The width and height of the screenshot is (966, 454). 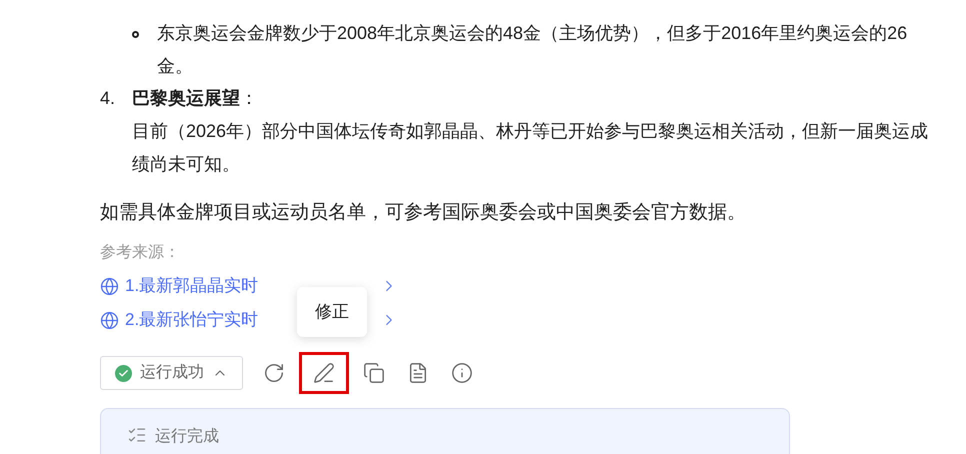 What do you see at coordinates (423, 213) in the screenshot?
I see `closing-text: 如需具体金牌项目或运动员名单，可参考国际奥委会或中国奥委会官方数据。` at bounding box center [423, 213].